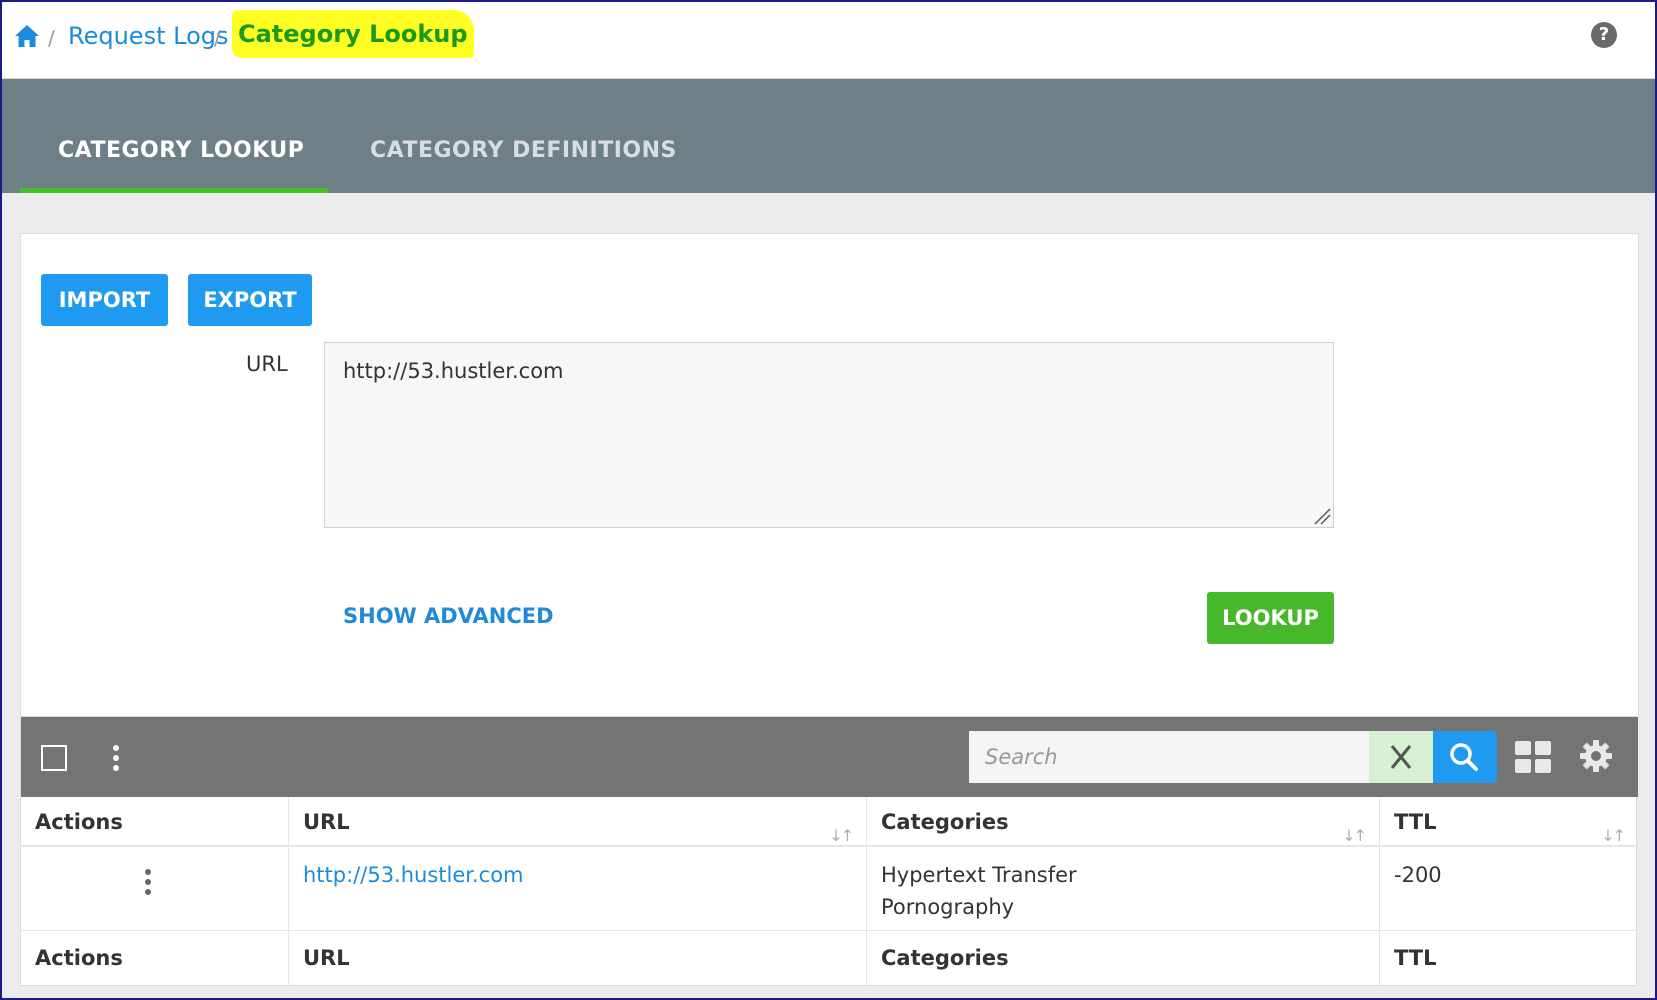 The width and height of the screenshot is (1657, 1000). What do you see at coordinates (578, 958) in the screenshot?
I see `footer-column-url: URL` at bounding box center [578, 958].